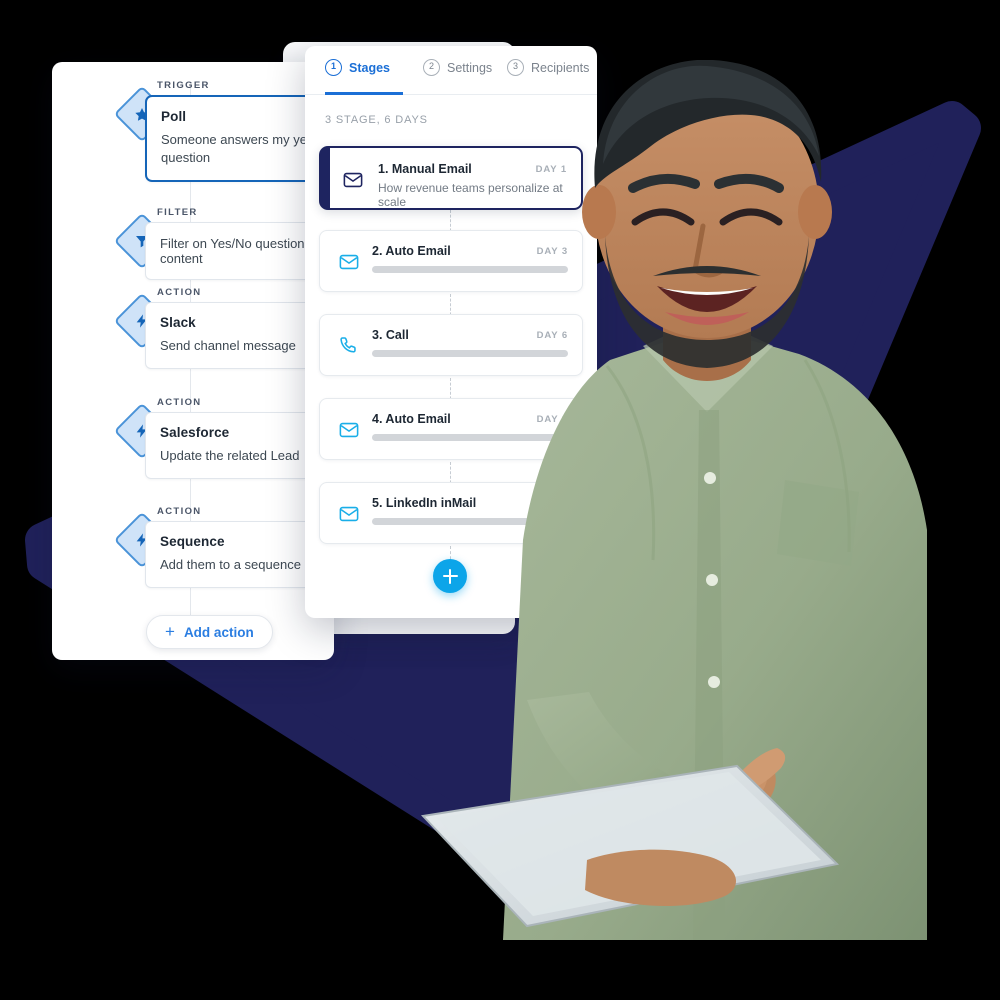  Describe the element at coordinates (390, 335) in the screenshot. I see `stage-name: 3. Call` at that location.